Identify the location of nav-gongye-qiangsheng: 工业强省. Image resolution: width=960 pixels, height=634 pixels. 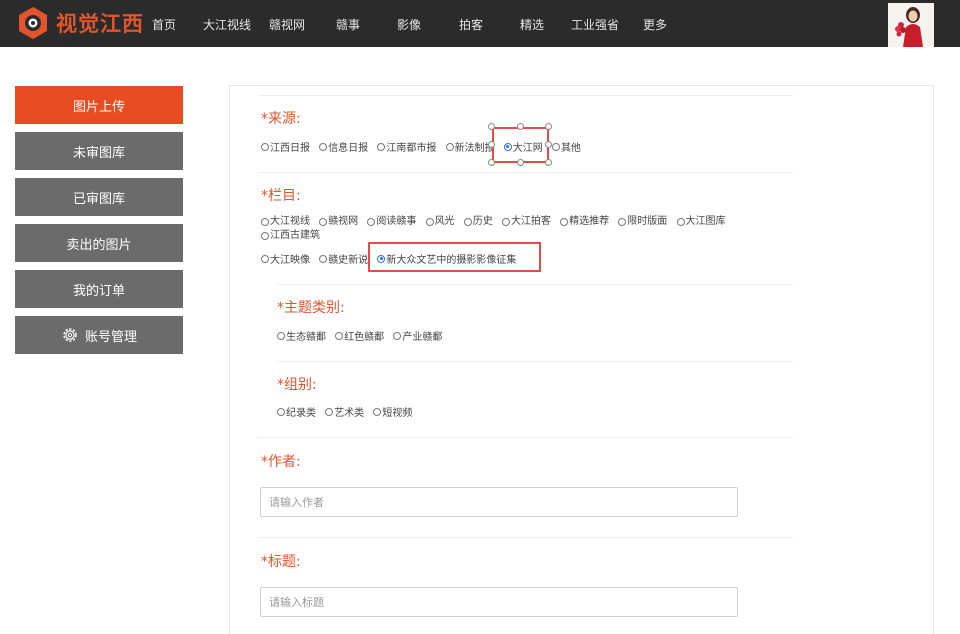
(595, 24).